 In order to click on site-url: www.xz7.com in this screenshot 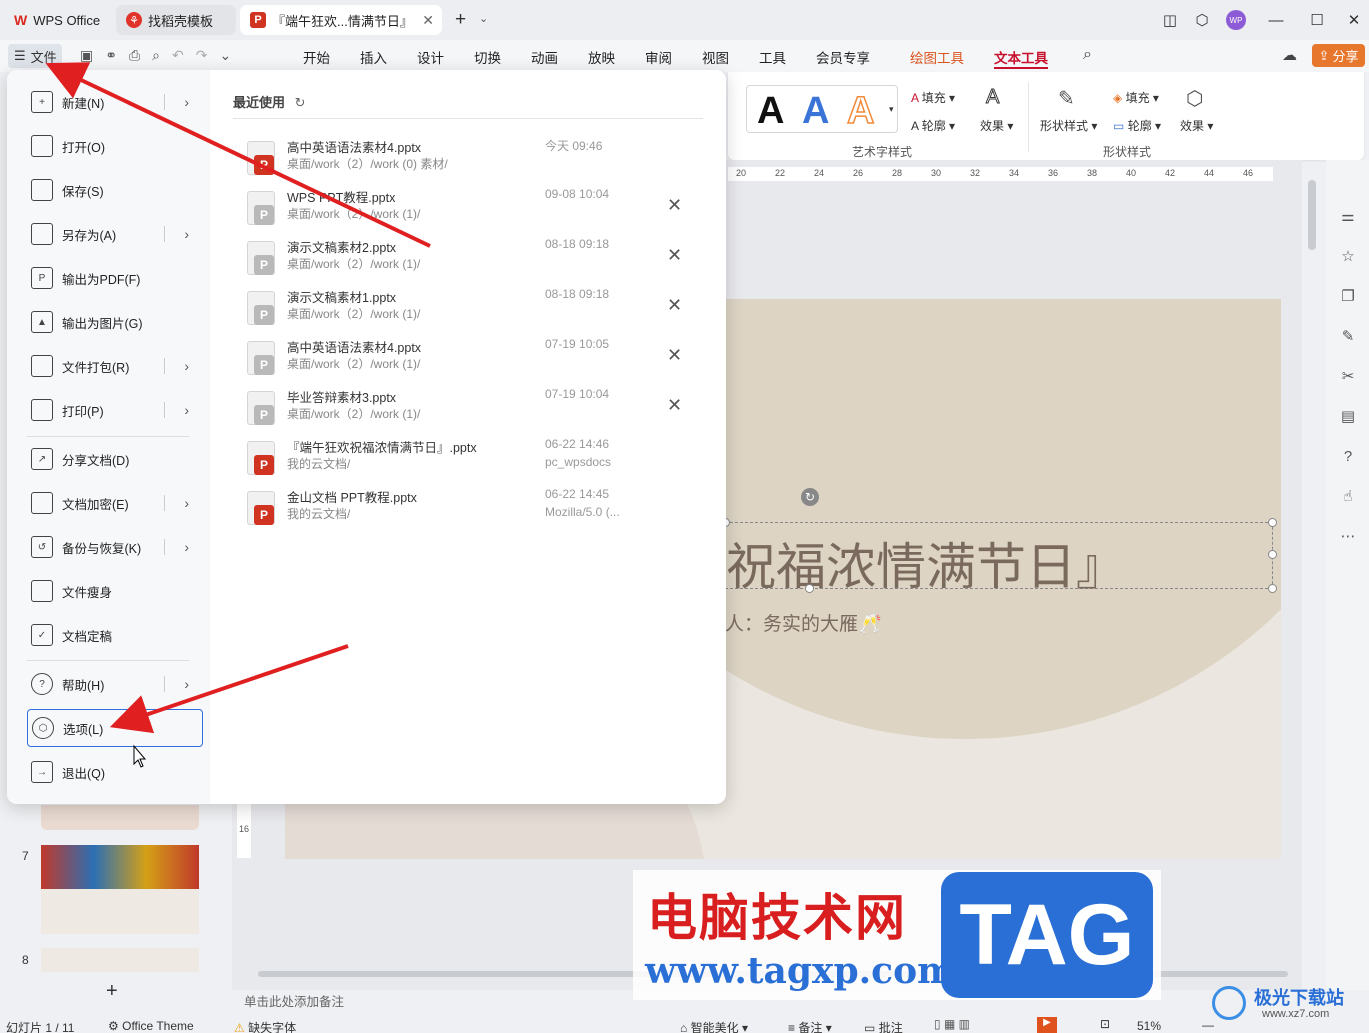, I will do `click(1296, 1014)`.